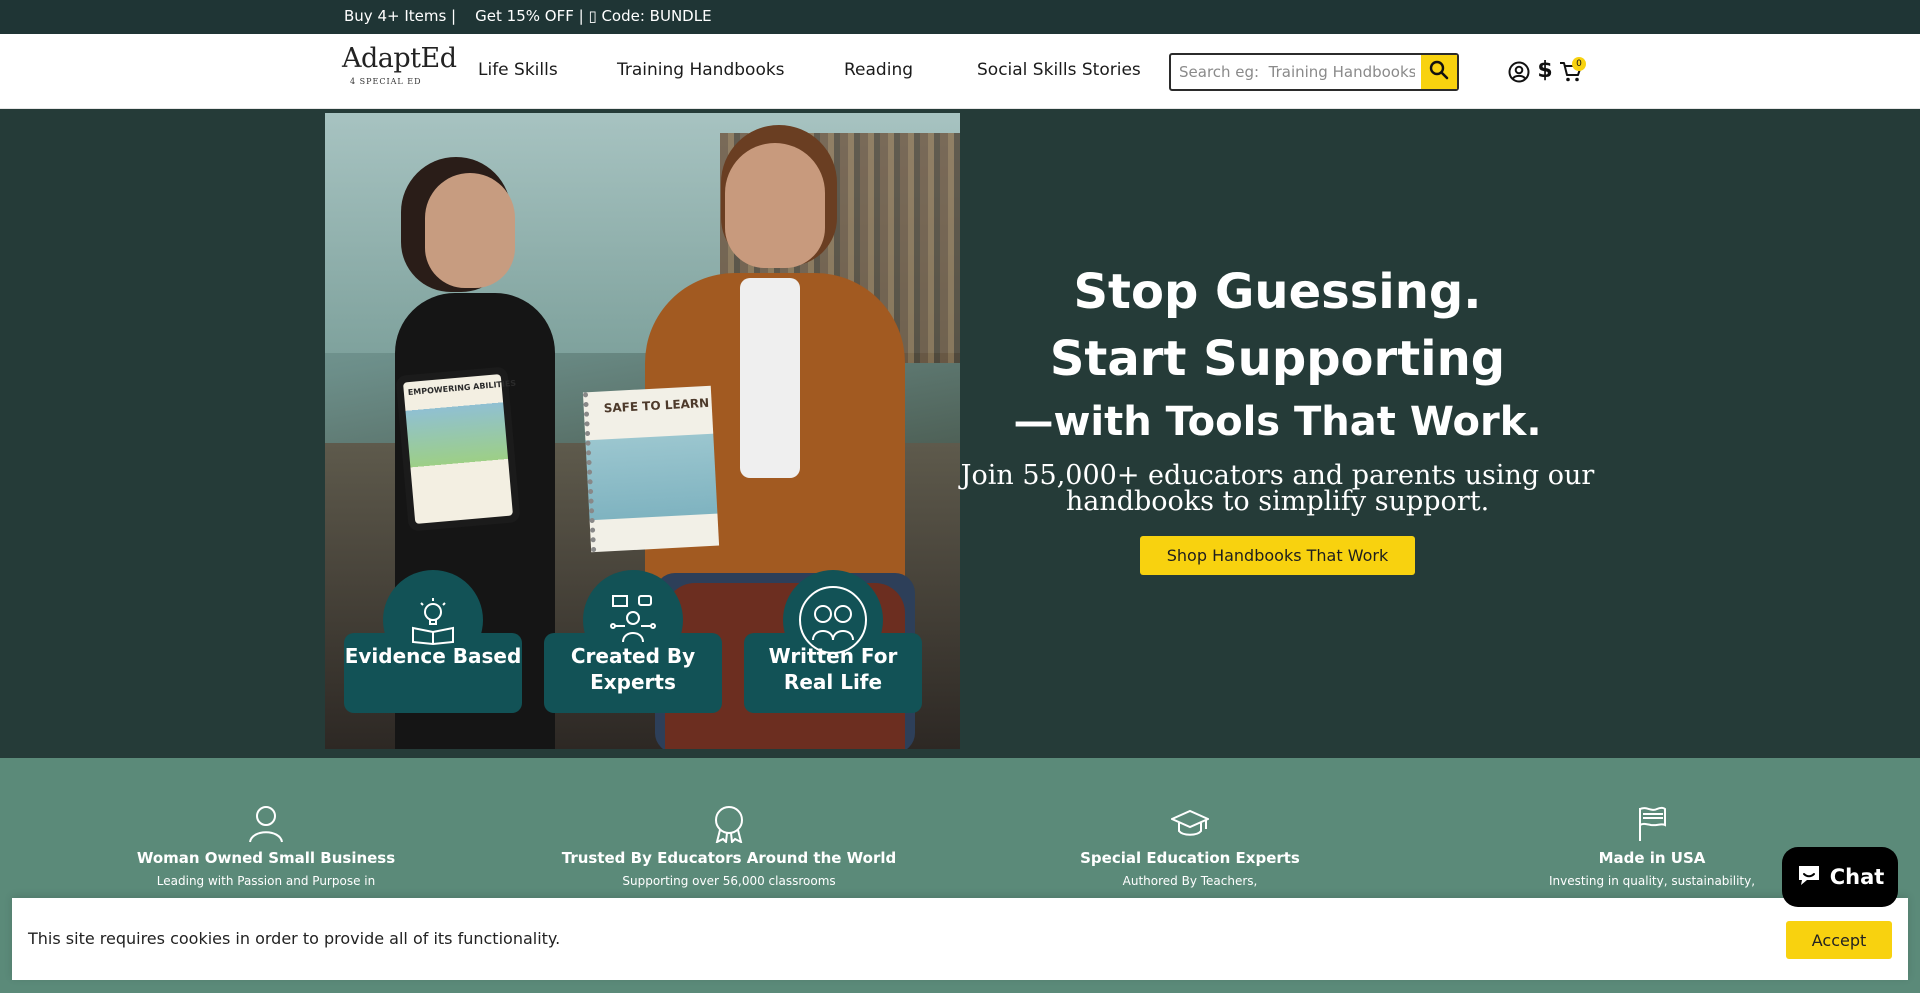 The image size is (1920, 993). I want to click on tablet-device: EMPOWERING ABILITIES, so click(458, 449).